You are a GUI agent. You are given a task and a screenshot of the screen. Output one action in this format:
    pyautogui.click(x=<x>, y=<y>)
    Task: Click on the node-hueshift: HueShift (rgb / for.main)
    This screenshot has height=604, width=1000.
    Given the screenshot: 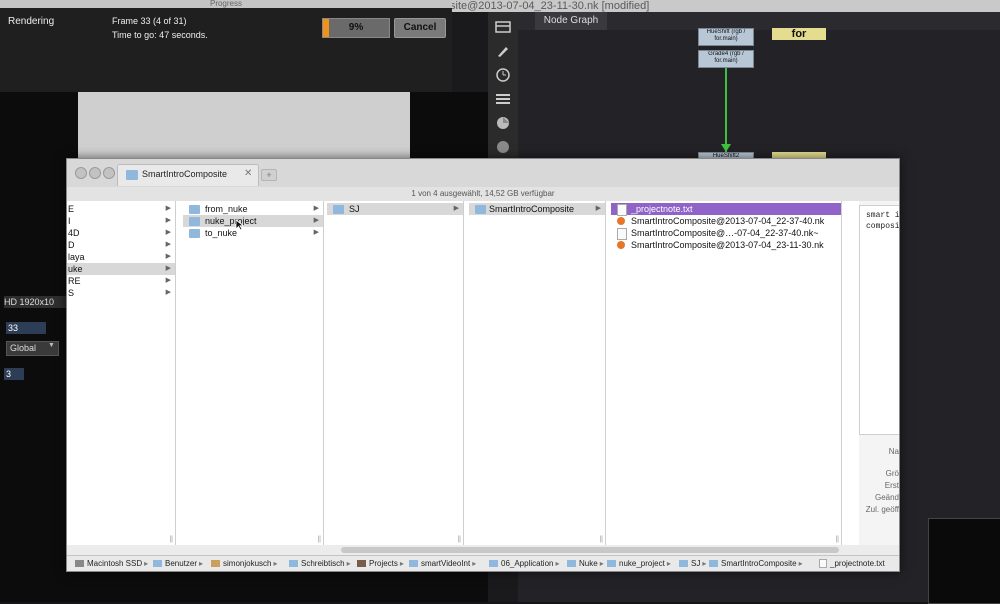 What is the action you would take?
    pyautogui.click(x=726, y=37)
    